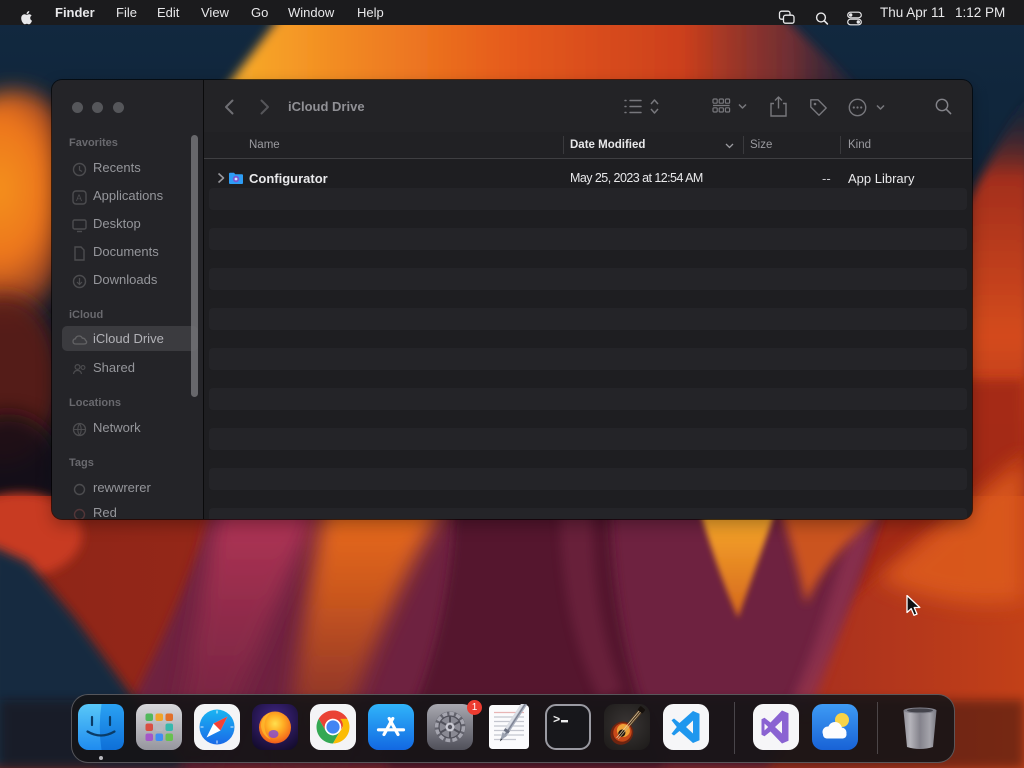 This screenshot has height=768, width=1024. What do you see at coordinates (79, 198) in the screenshot?
I see `svg-text: A` at bounding box center [79, 198].